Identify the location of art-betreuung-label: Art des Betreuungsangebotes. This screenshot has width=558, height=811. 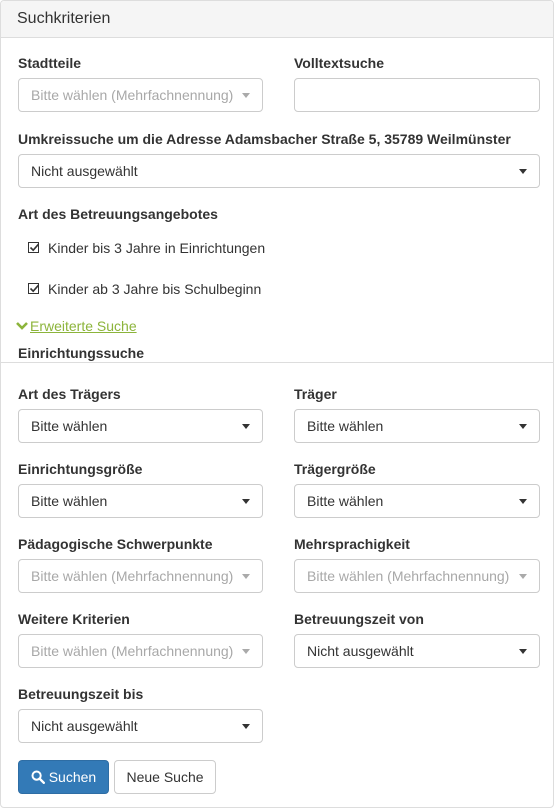
(118, 214).